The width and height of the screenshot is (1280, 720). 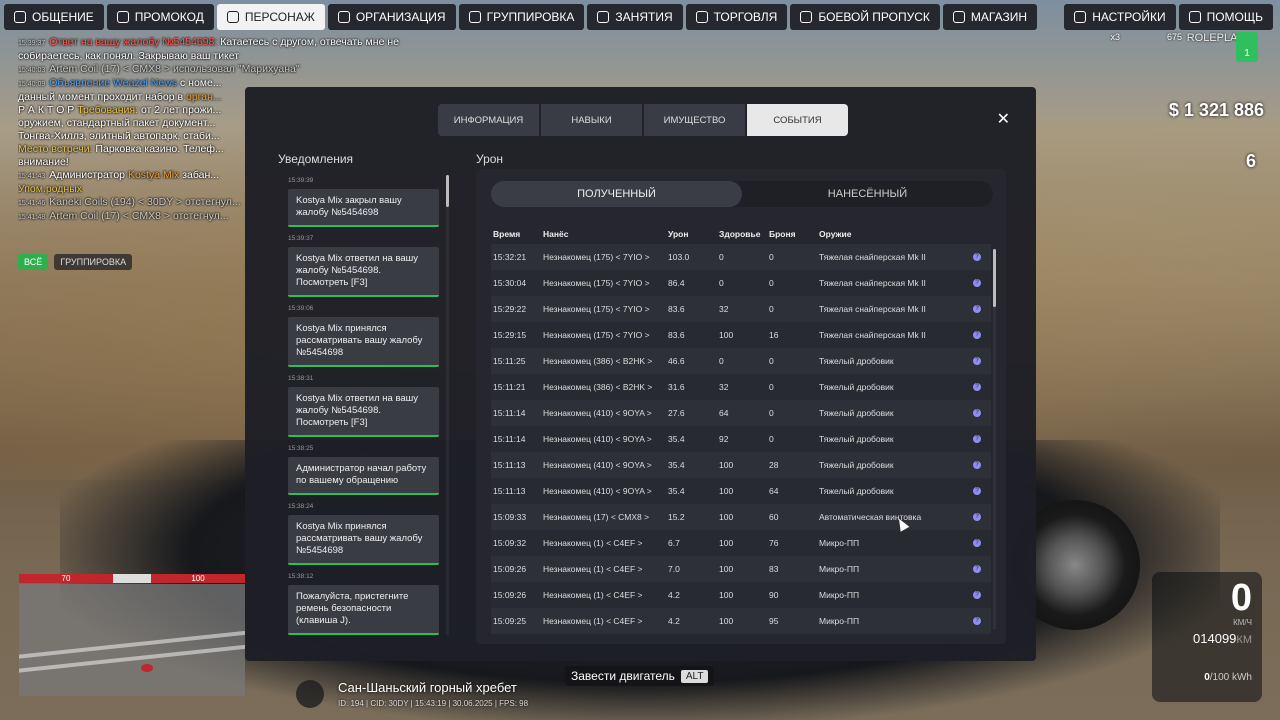 What do you see at coordinates (740, 234) in the screenshot?
I see `col-health: Здоровье` at bounding box center [740, 234].